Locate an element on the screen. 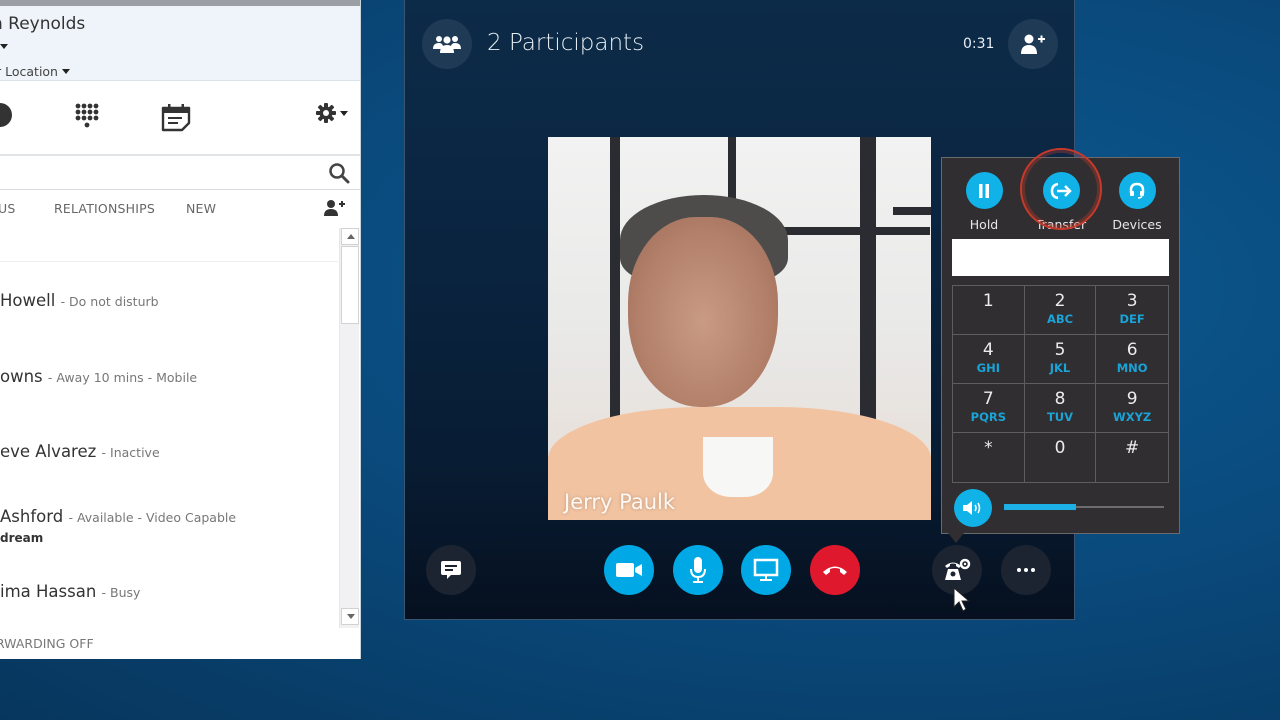  key-digit: 5 is located at coordinates (1060, 350).